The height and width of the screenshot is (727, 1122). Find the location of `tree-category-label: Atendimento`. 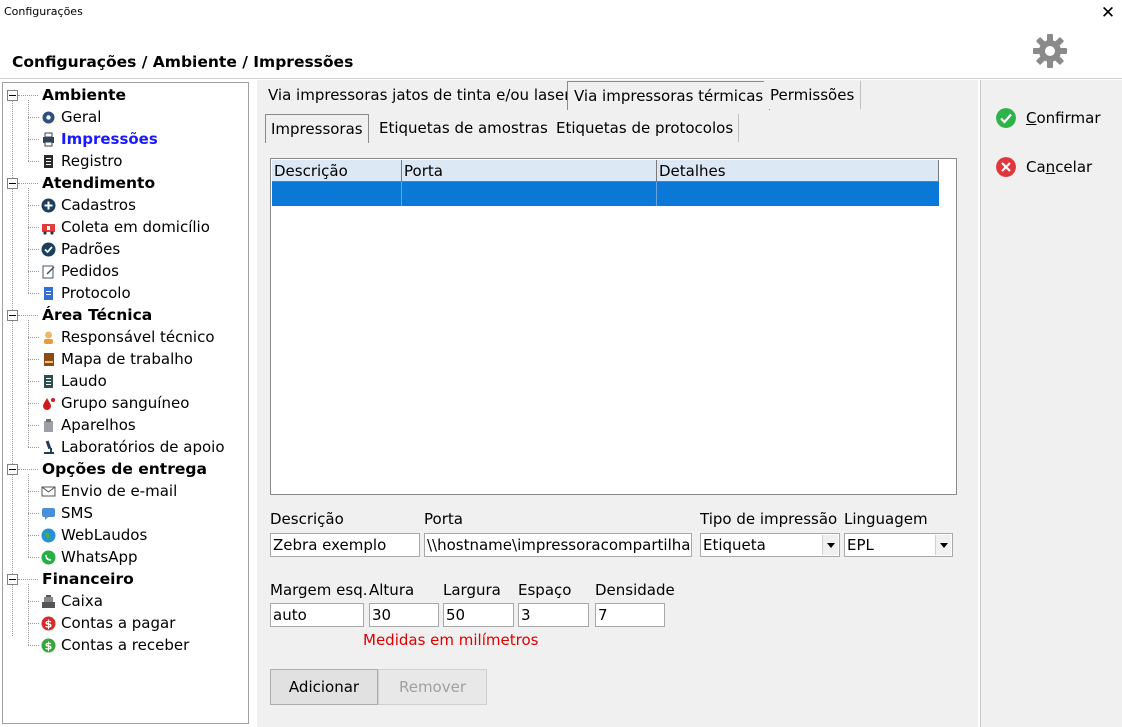

tree-category-label: Atendimento is located at coordinates (99, 183).